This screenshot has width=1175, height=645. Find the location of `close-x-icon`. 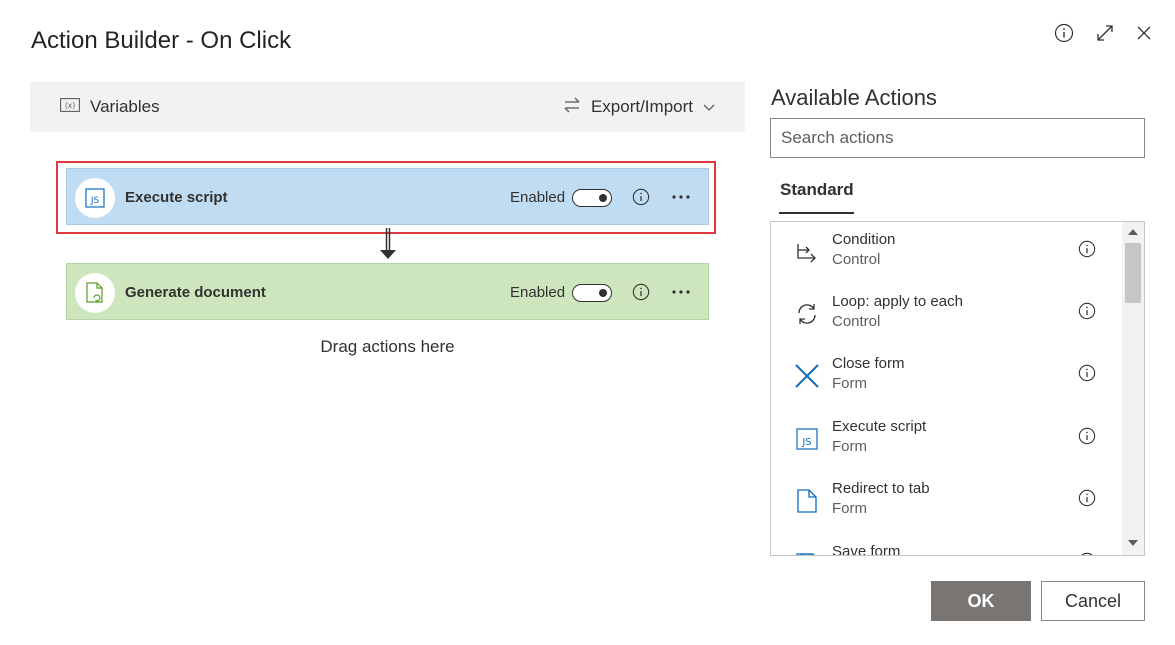

close-x-icon is located at coordinates (807, 376).